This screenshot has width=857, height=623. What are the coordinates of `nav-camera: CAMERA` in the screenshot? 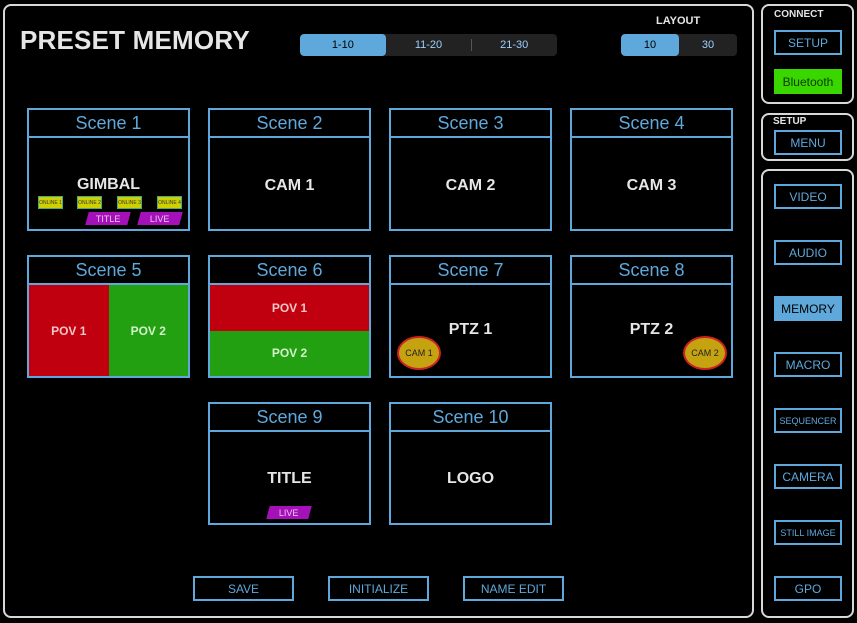 It's located at (808, 476).